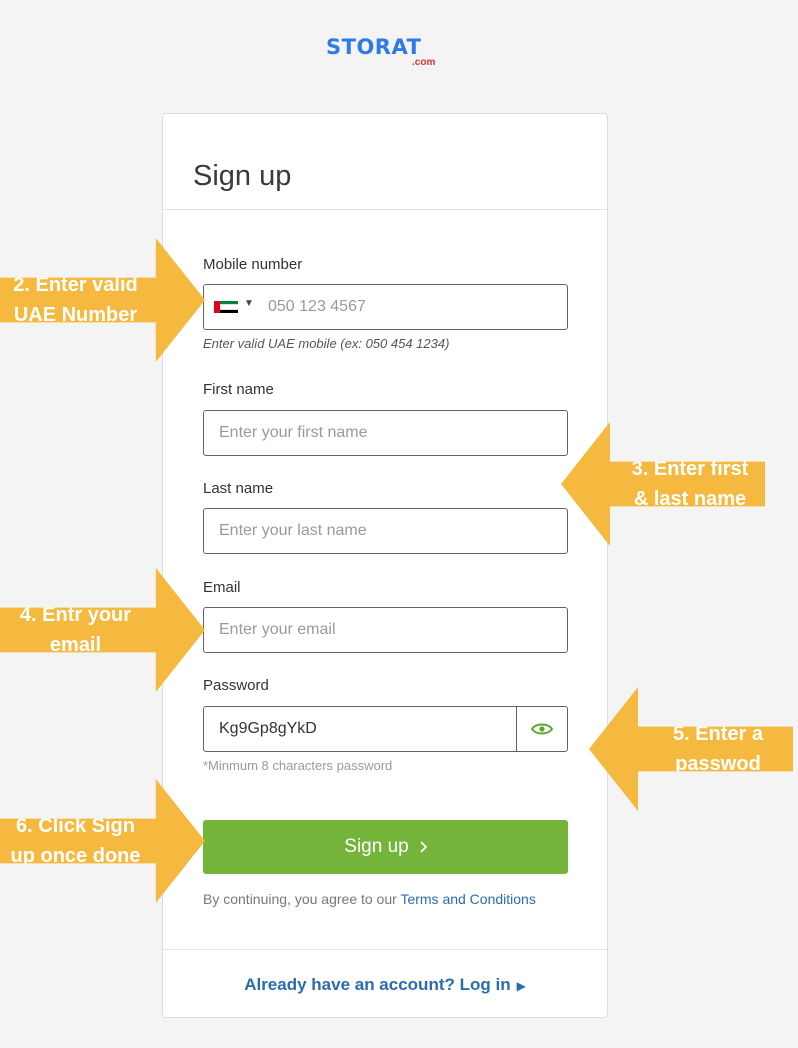 The height and width of the screenshot is (1048, 798). I want to click on email-input, so click(389, 630).